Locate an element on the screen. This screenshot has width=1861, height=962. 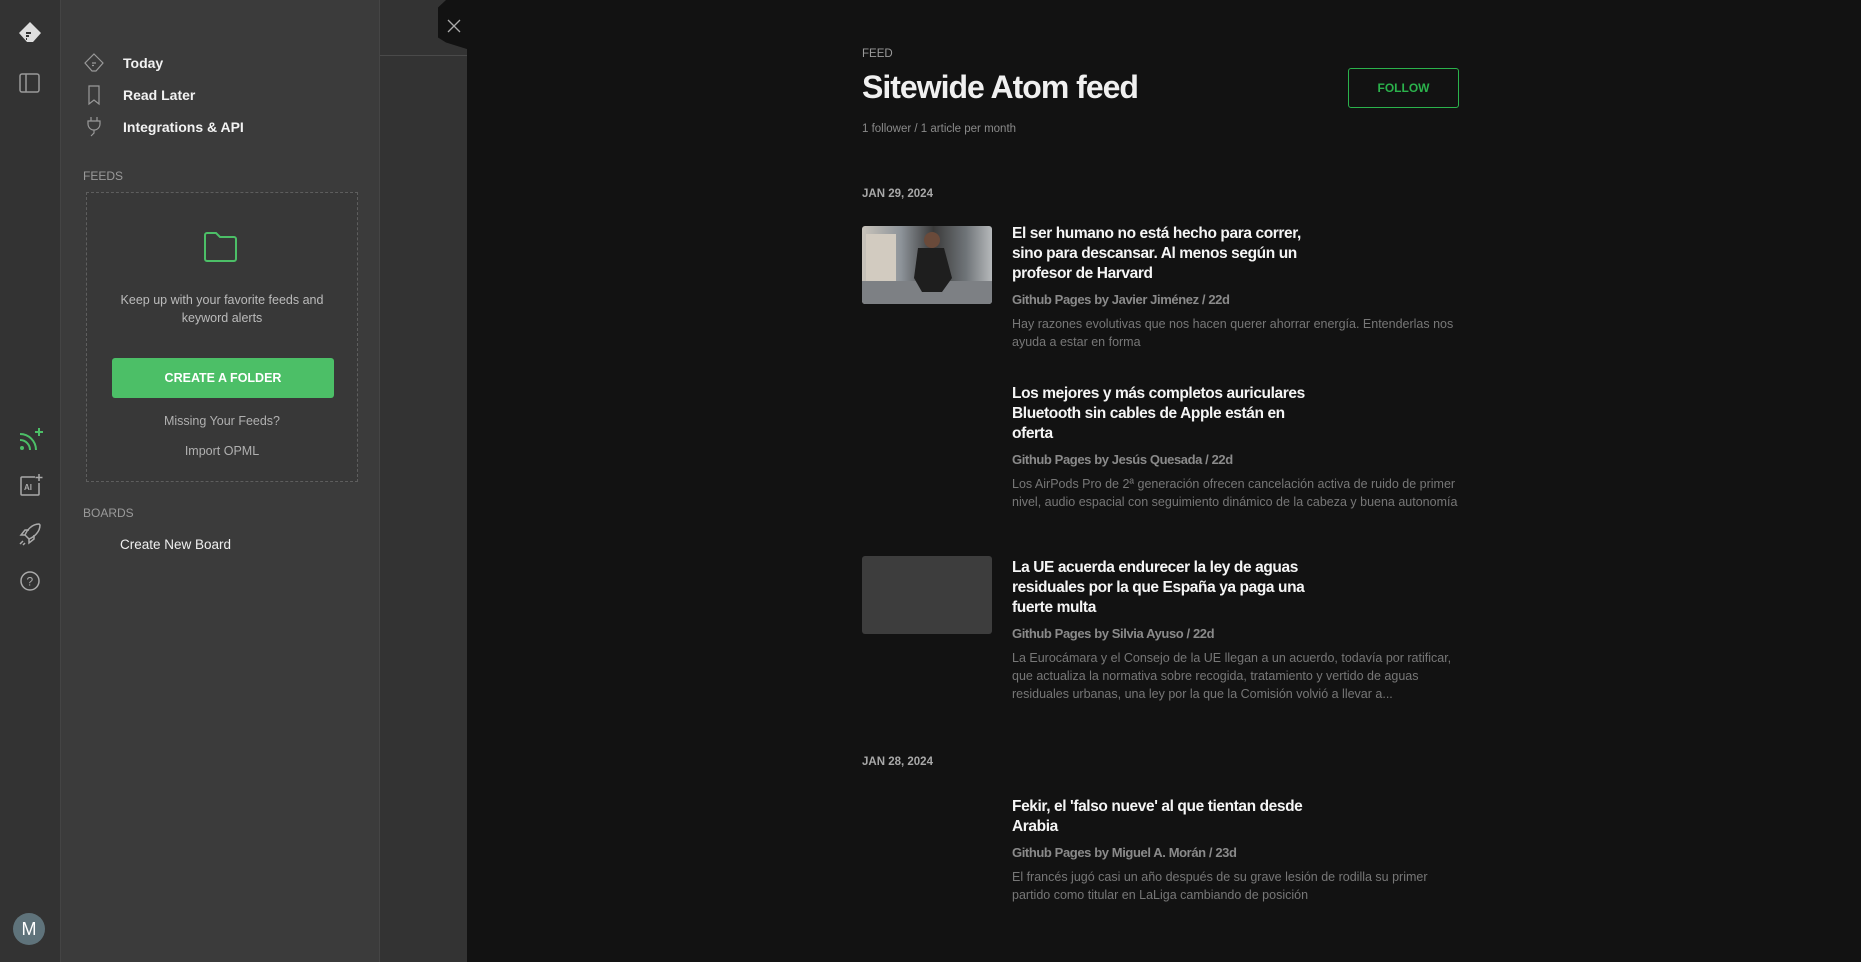
article-thumbnail is located at coordinates (927, 265).